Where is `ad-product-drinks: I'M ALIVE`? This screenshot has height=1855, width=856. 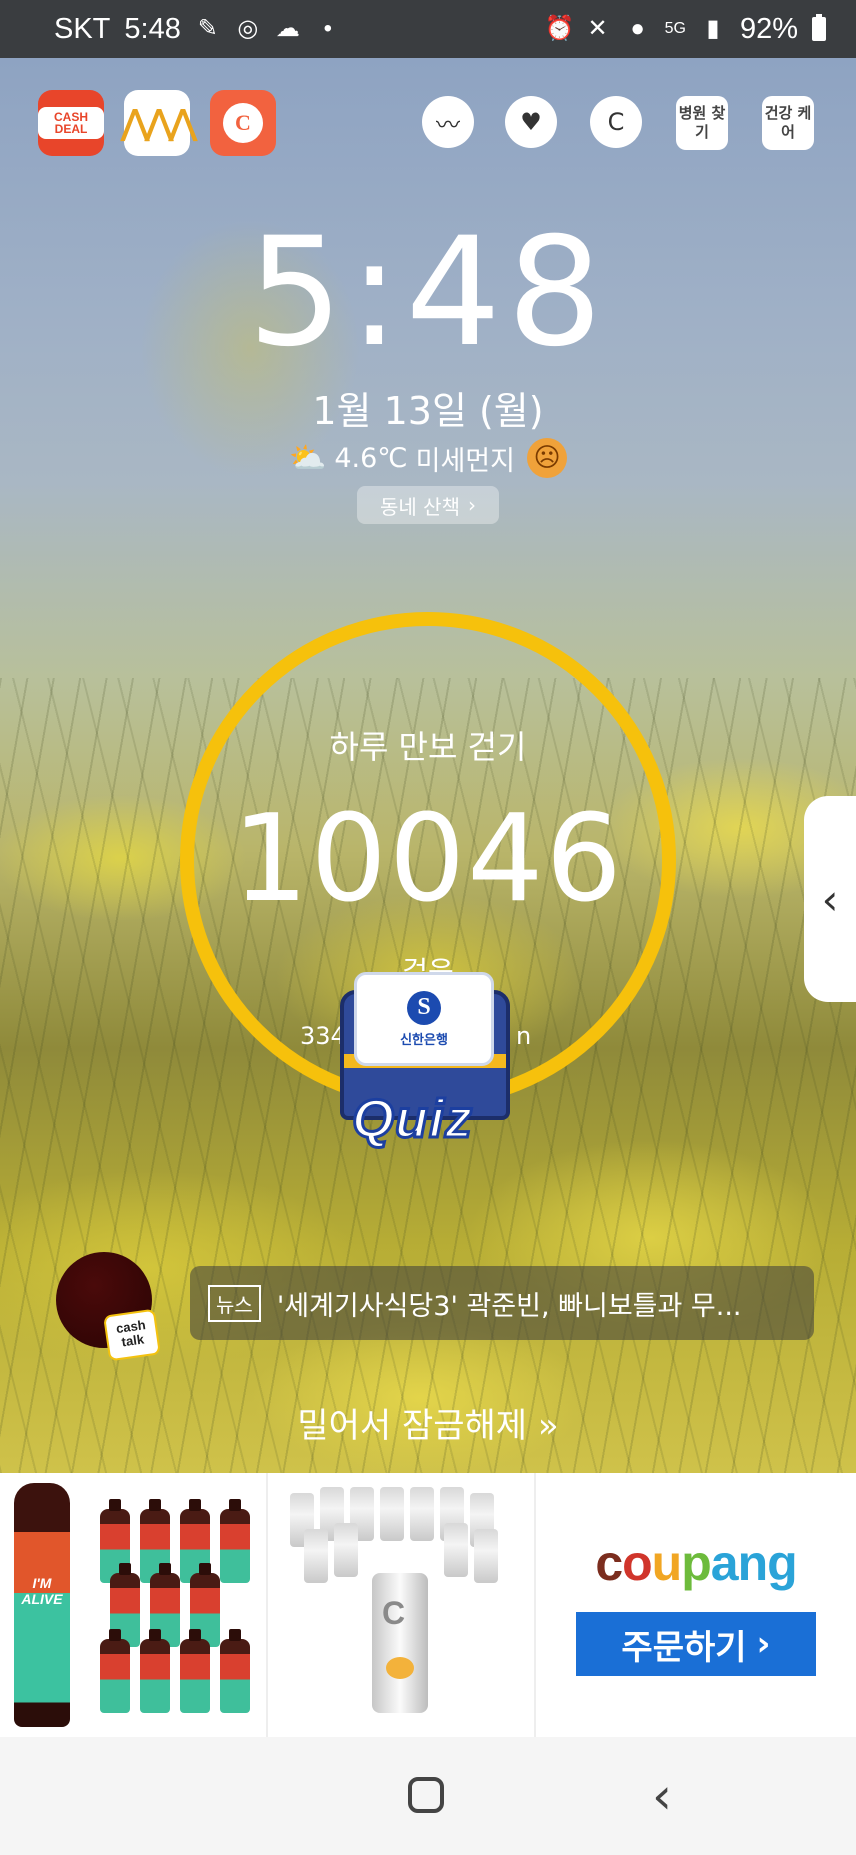 ad-product-drinks: I'M ALIVE is located at coordinates (134, 1605).